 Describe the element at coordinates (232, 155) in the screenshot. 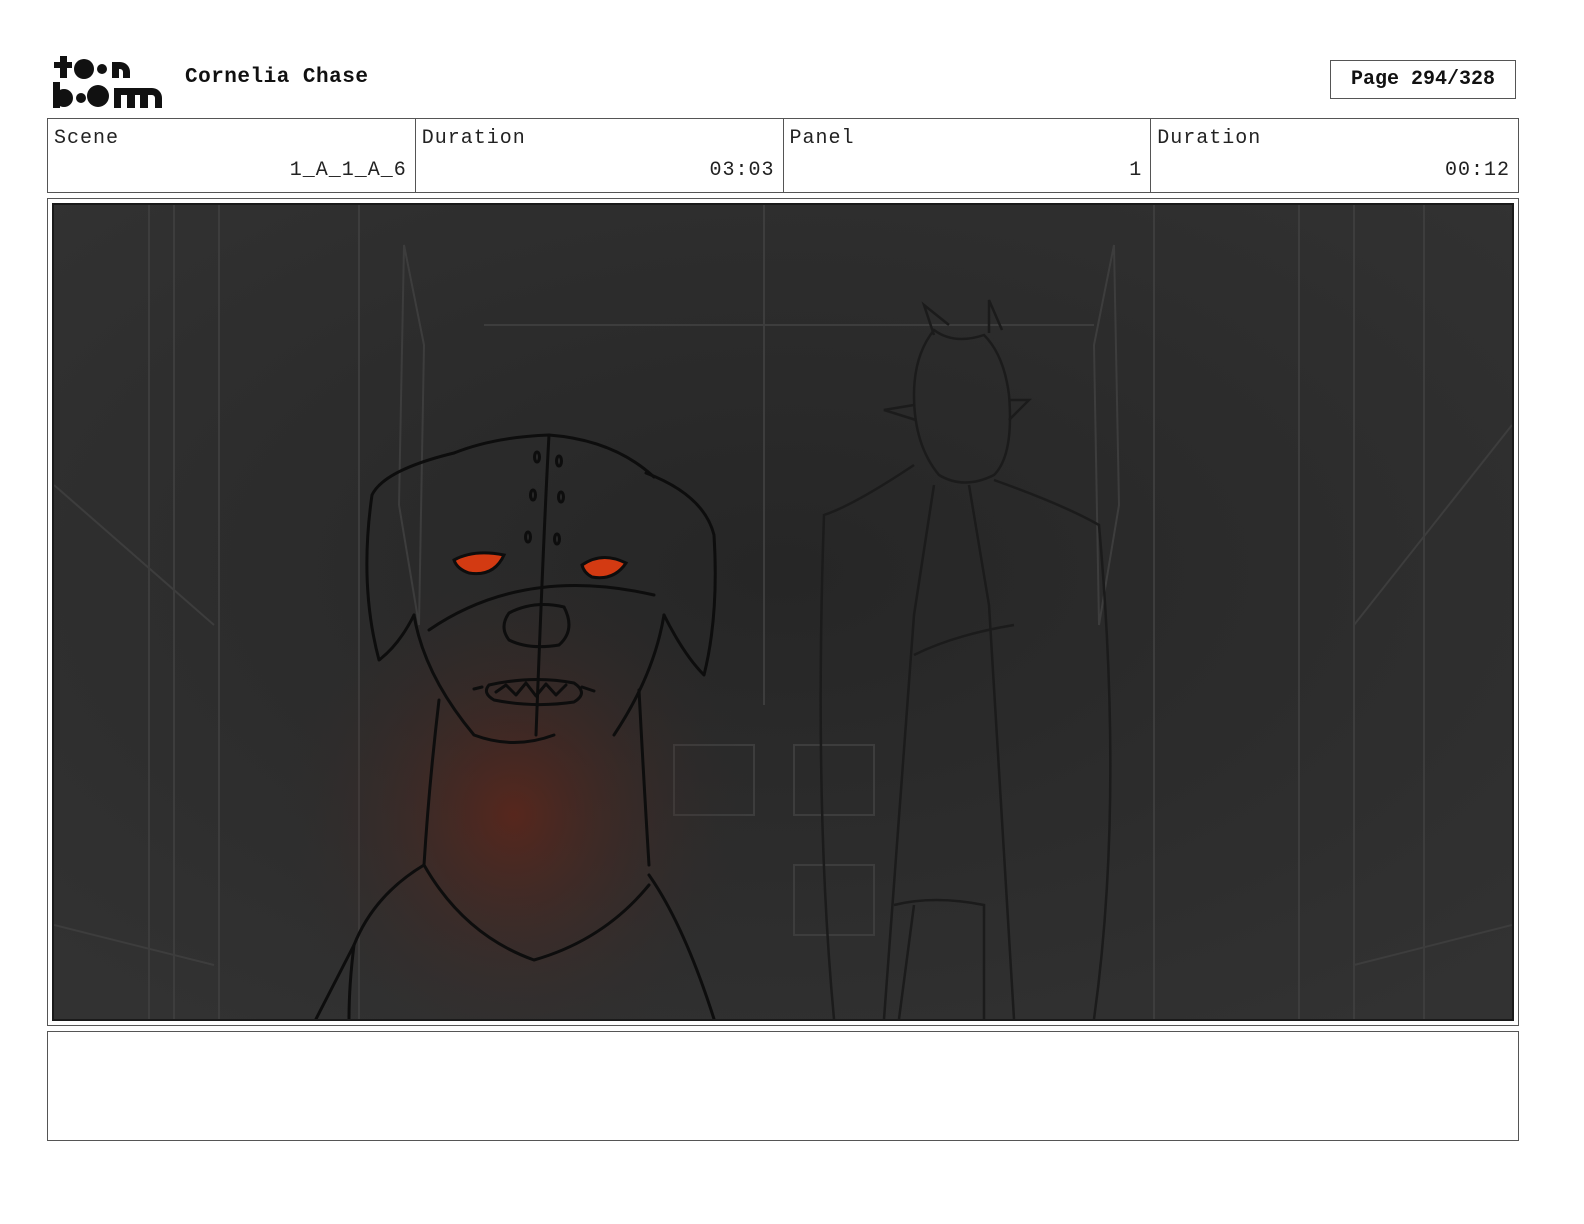

I see `scene-cell: Scene 1_A_1_A_6` at that location.